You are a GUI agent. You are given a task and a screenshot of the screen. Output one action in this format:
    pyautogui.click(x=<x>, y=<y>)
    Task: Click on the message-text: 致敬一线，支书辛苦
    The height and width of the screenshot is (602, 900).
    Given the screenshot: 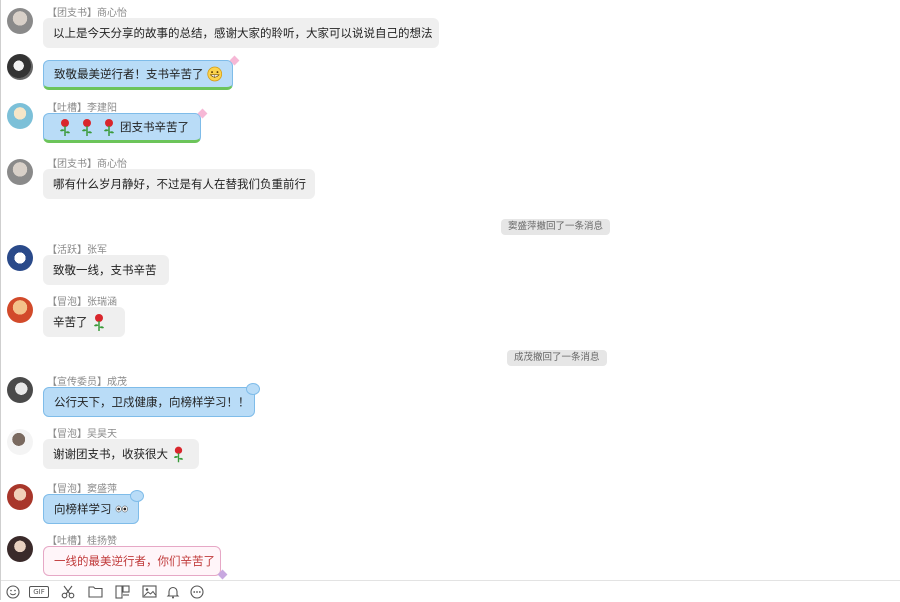 What is the action you would take?
    pyautogui.click(x=105, y=270)
    